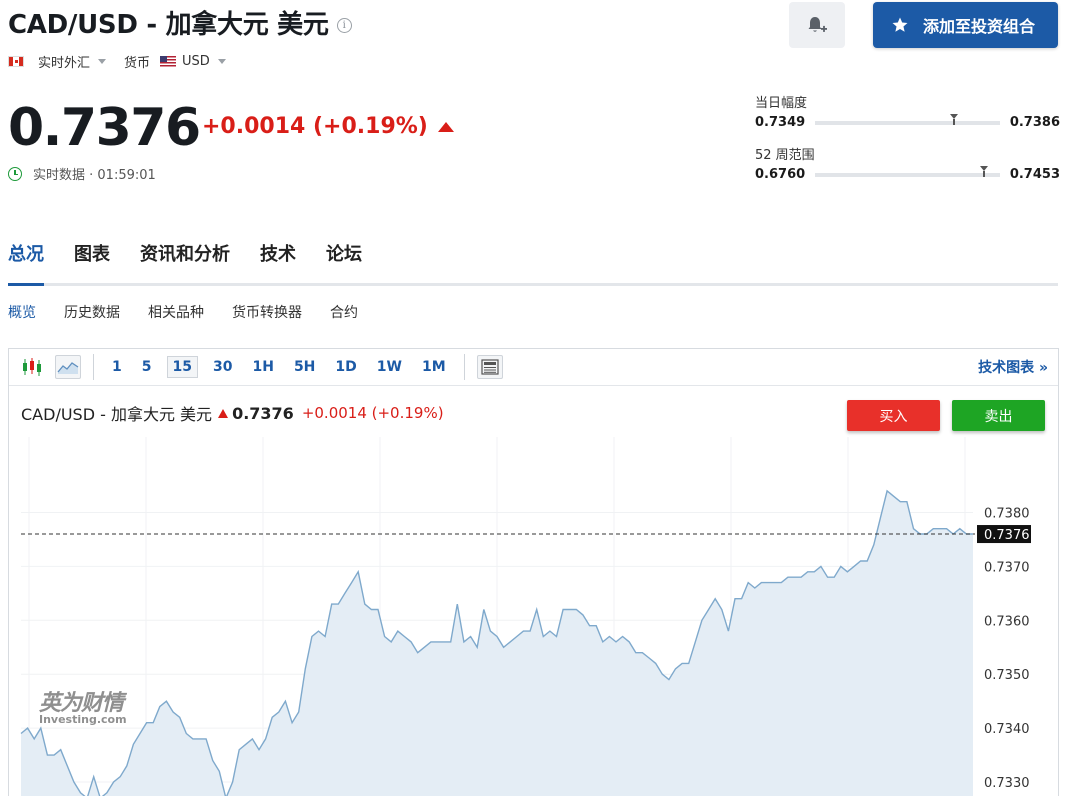 This screenshot has width=1080, height=796. What do you see at coordinates (168, 61) in the screenshot?
I see `us-flag-icon` at bounding box center [168, 61].